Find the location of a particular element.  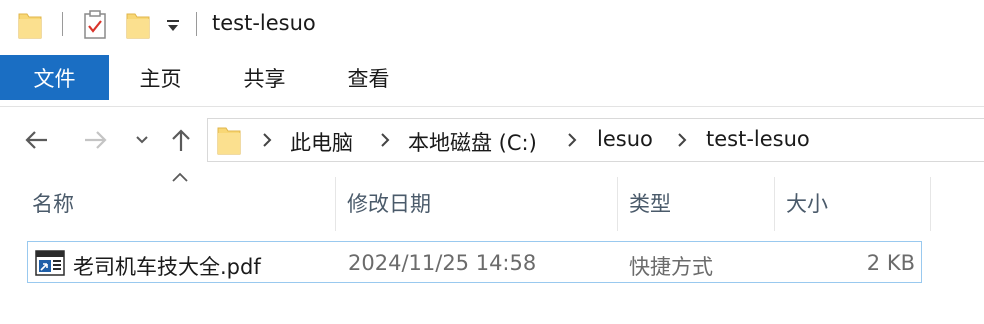

ribbon-divider is located at coordinates (492, 106).